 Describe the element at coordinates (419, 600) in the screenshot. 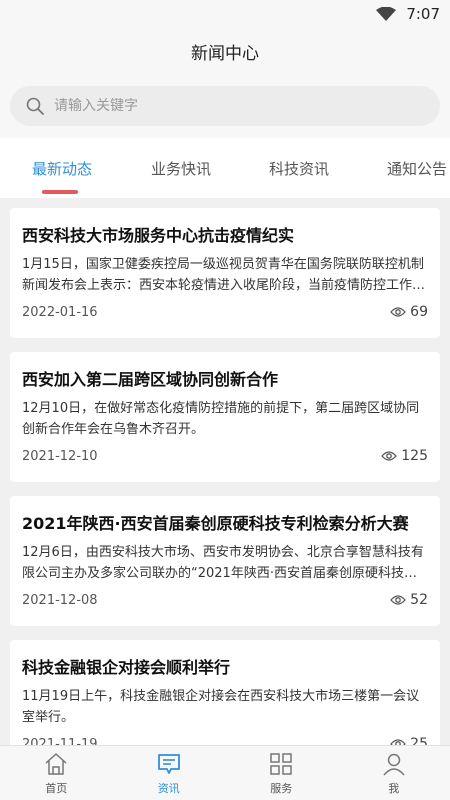

I see `view-count-value: 52` at that location.